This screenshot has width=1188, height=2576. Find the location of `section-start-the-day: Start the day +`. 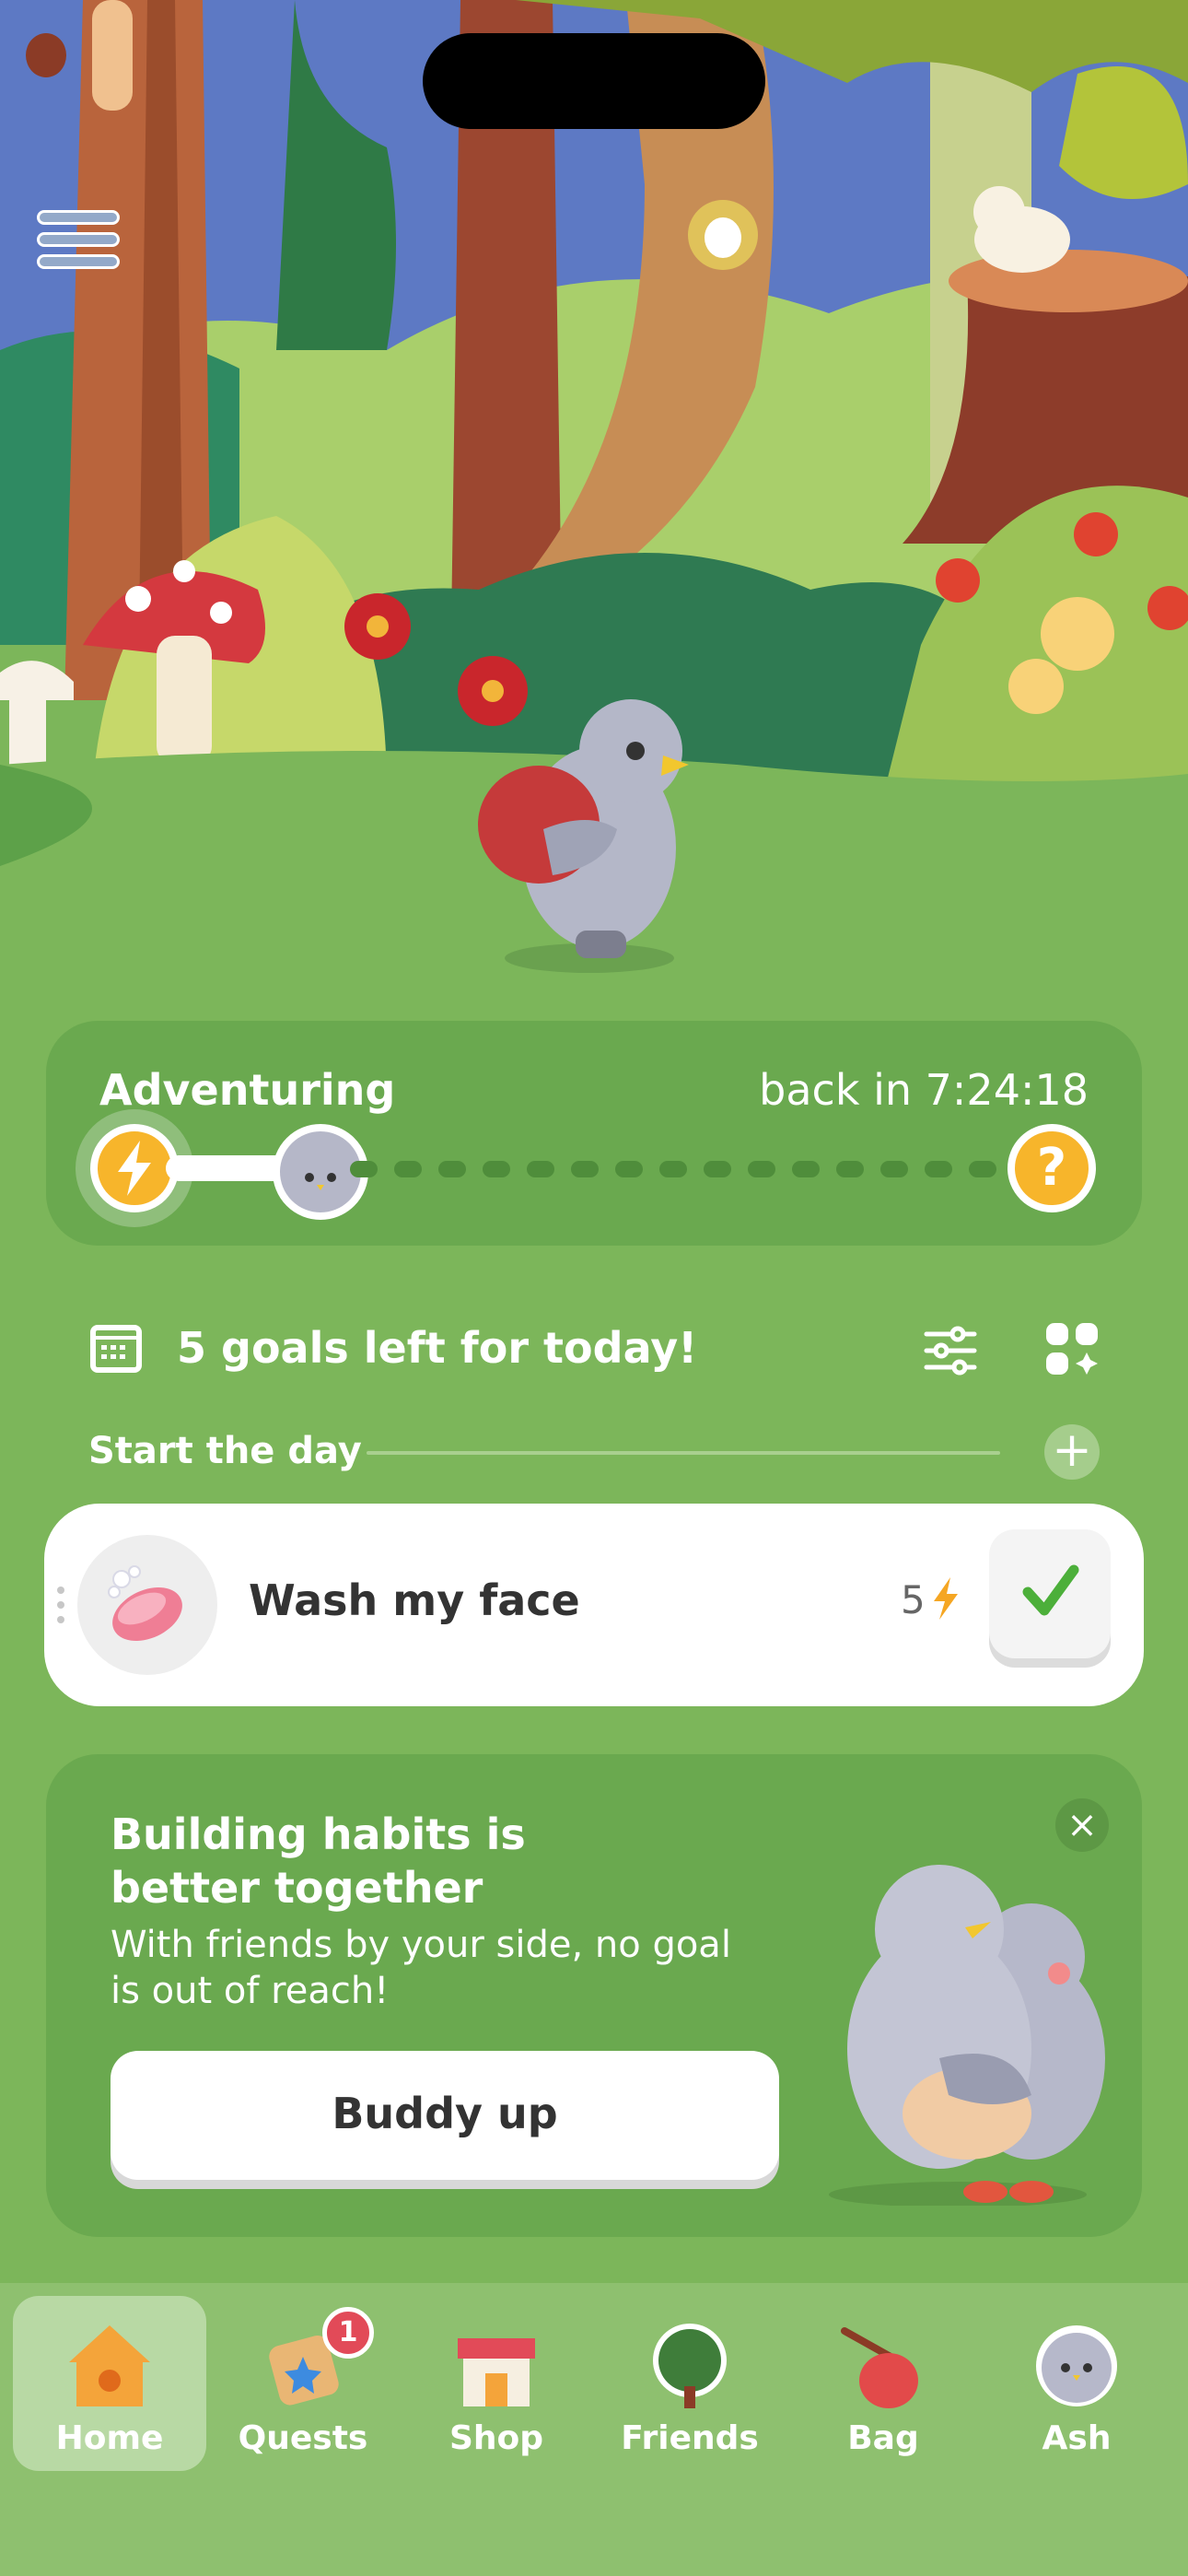

section-start-the-day: Start the day + is located at coordinates (594, 1451).